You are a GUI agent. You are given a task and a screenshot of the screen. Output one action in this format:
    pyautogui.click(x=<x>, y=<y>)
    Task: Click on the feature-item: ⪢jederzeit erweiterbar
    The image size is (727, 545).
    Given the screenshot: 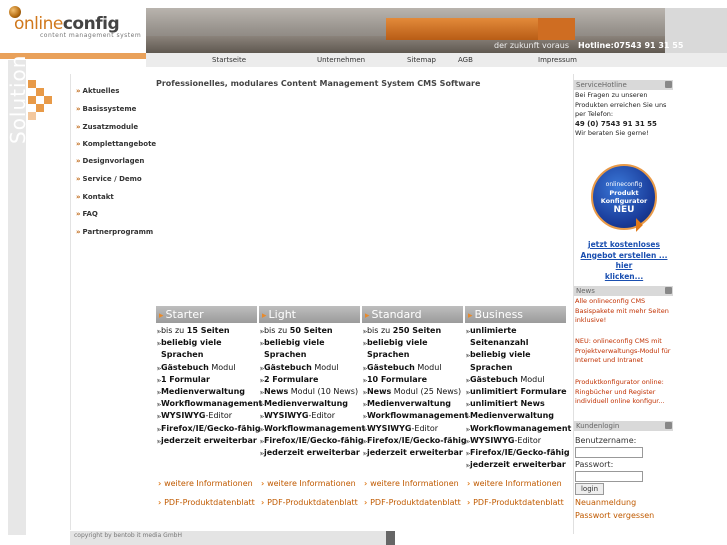 What is the action you would take?
    pyautogui.click(x=413, y=453)
    